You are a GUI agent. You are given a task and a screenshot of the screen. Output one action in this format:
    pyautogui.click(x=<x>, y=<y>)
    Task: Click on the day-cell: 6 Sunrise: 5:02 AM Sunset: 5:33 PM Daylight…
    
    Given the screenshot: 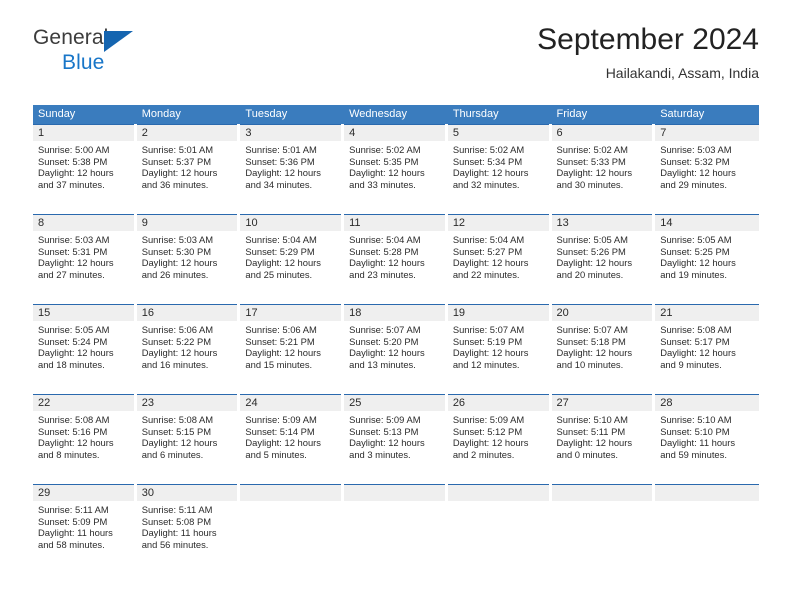 What is the action you would take?
    pyautogui.click(x=603, y=169)
    